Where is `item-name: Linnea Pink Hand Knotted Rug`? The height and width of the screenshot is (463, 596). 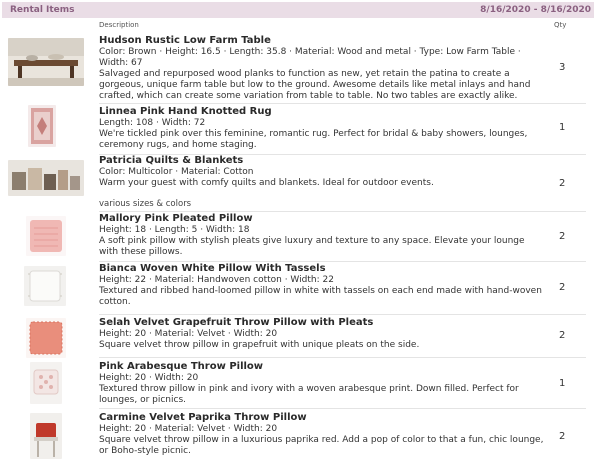 item-name: Linnea Pink Hand Knotted Rug is located at coordinates (185, 111).